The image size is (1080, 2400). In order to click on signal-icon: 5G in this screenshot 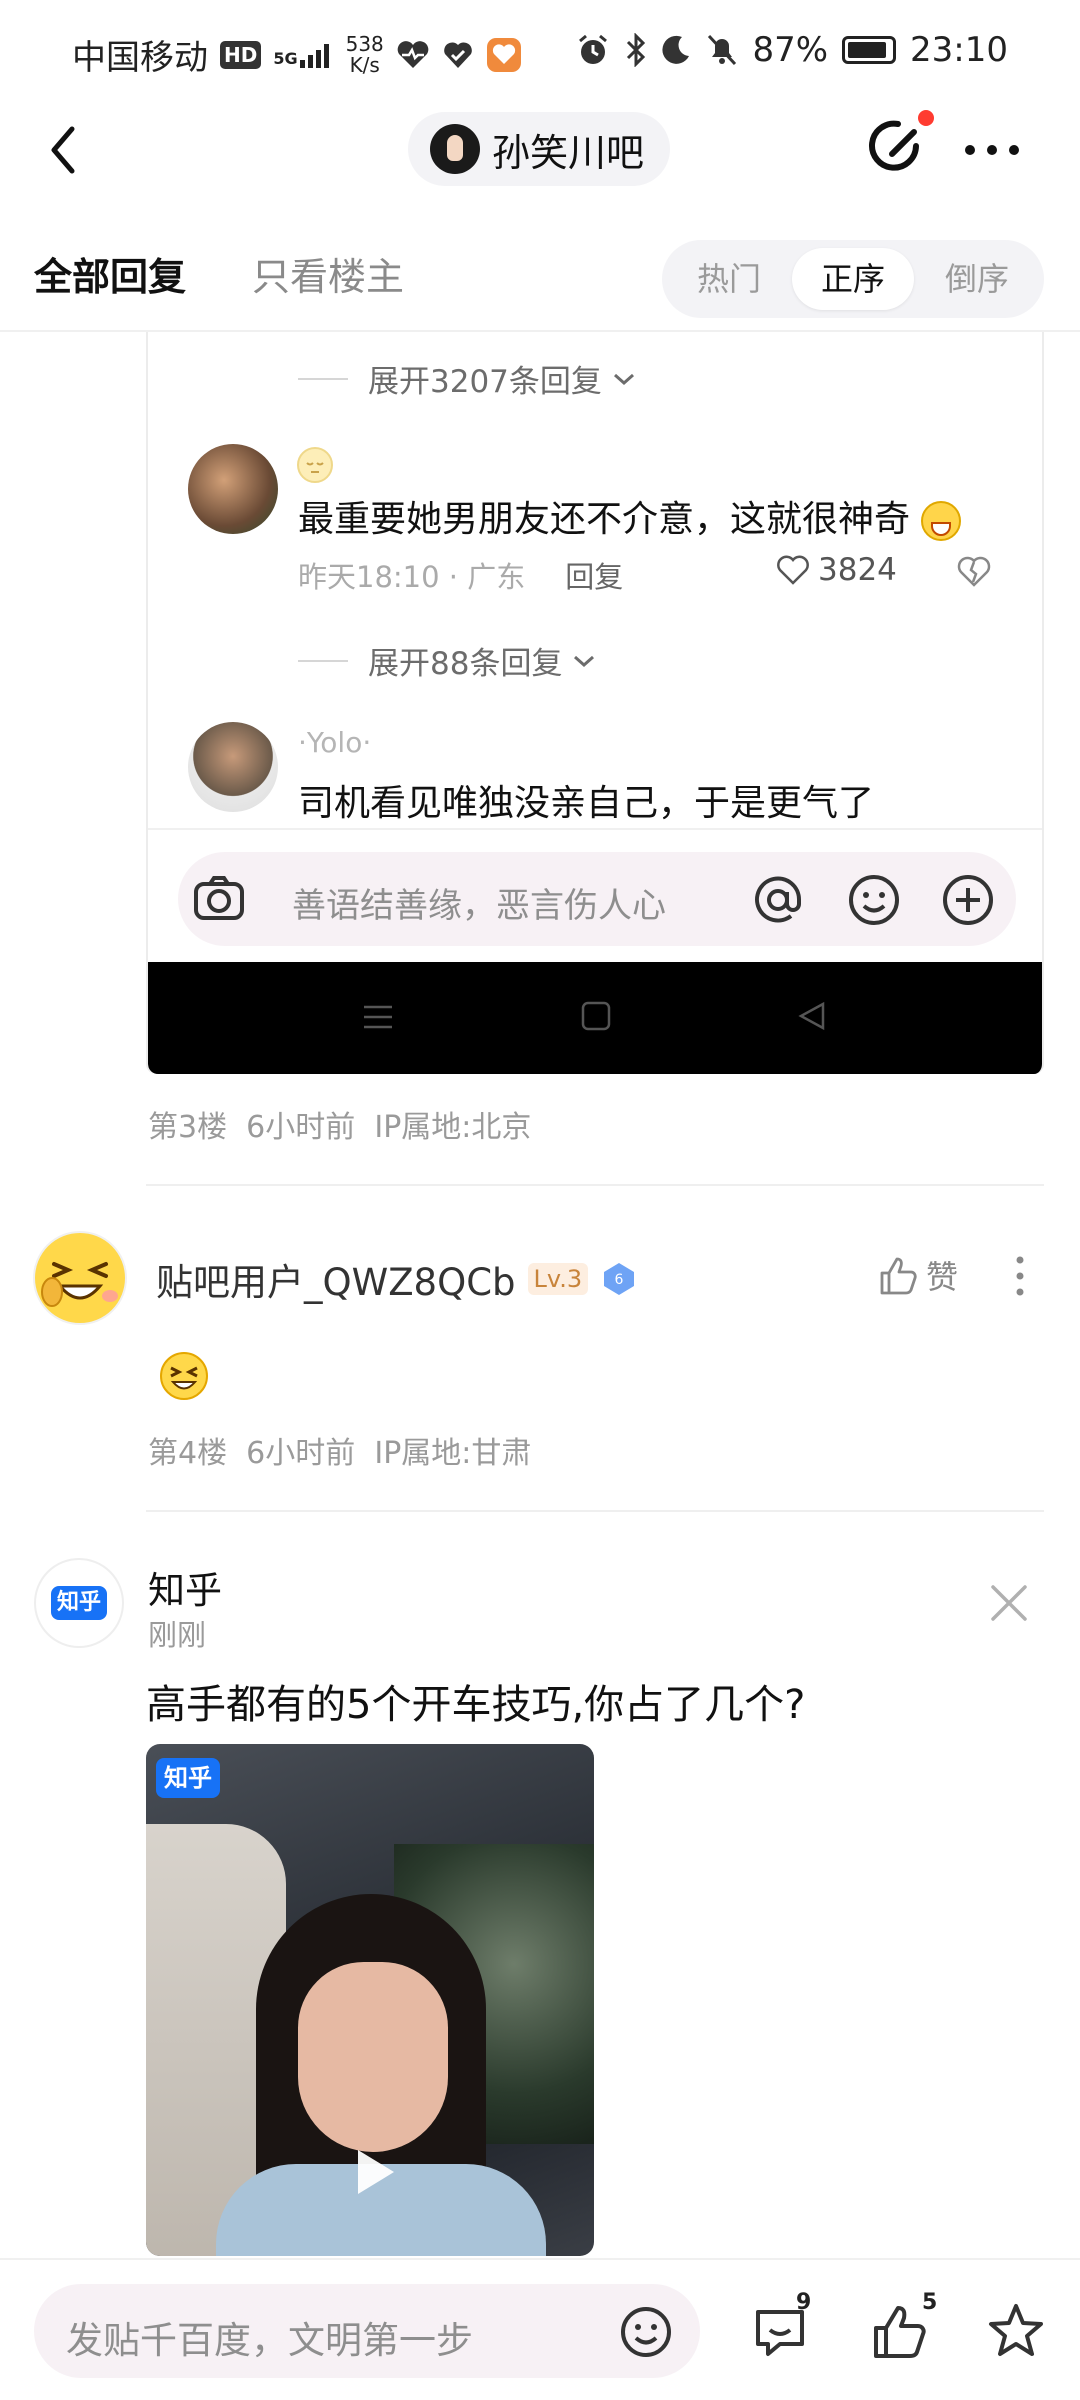, I will do `click(303, 55)`.